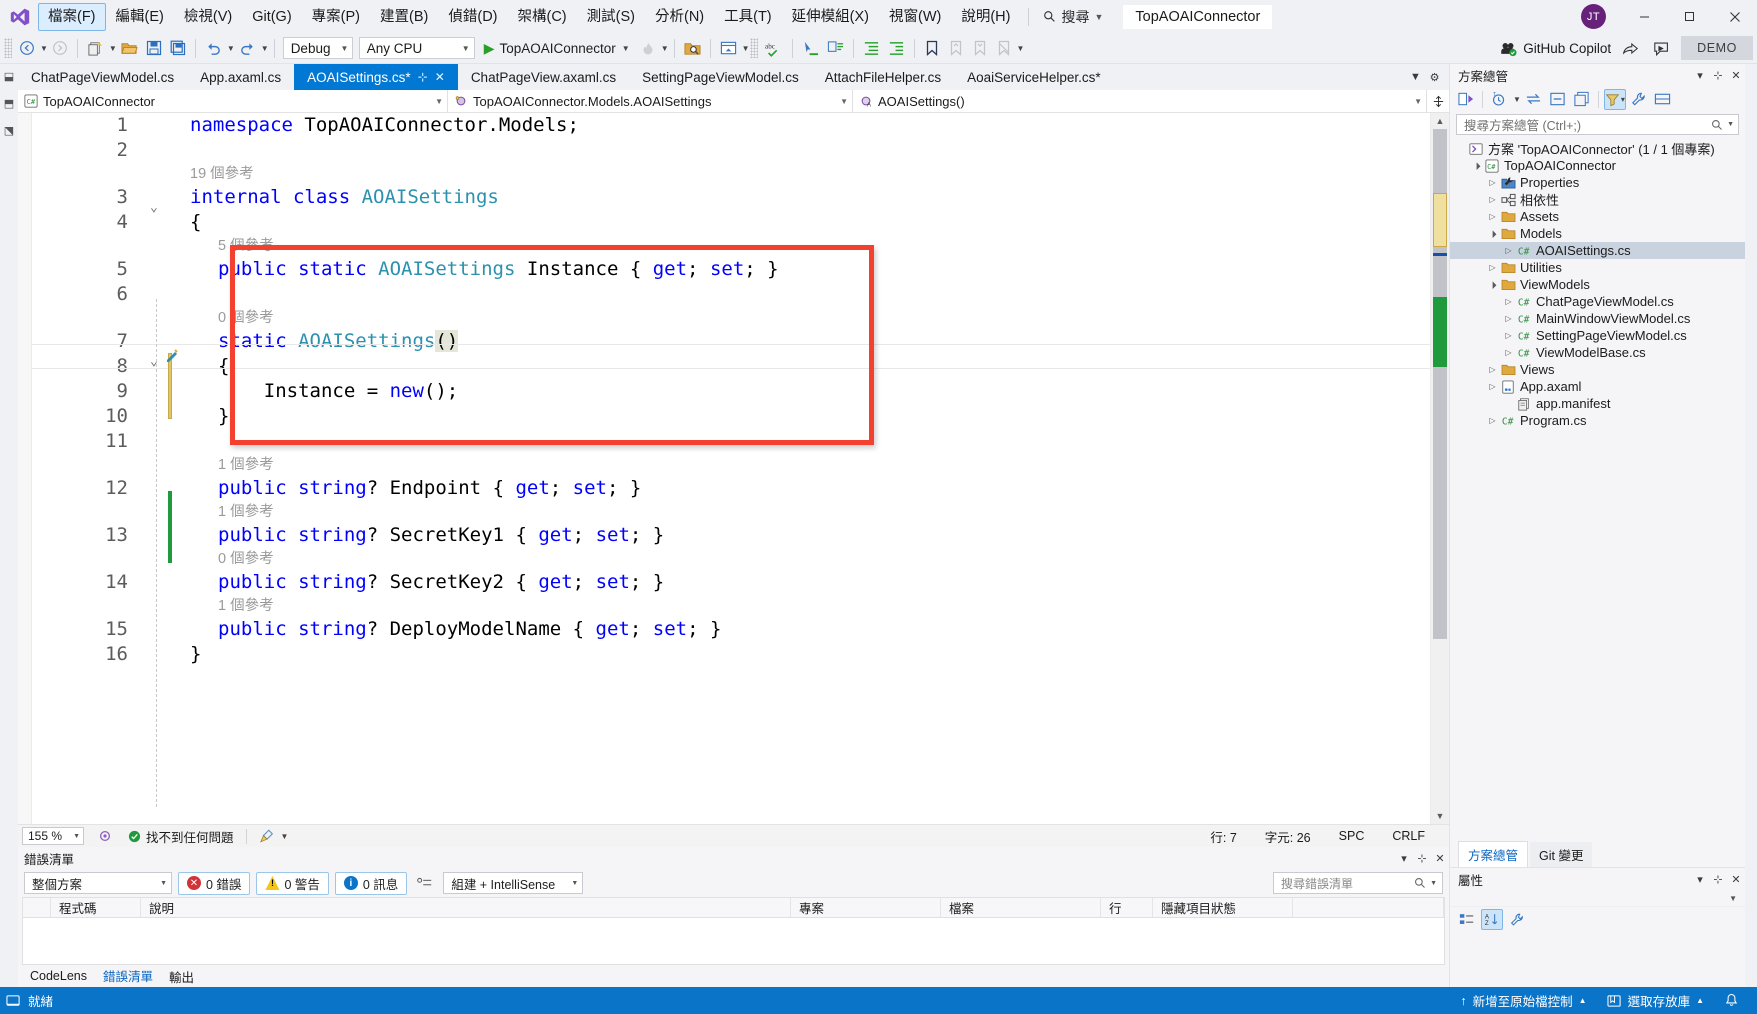 Image resolution: width=1757 pixels, height=1014 pixels. What do you see at coordinates (1415, 77) in the screenshot?
I see `tab-list-button: ▼` at bounding box center [1415, 77].